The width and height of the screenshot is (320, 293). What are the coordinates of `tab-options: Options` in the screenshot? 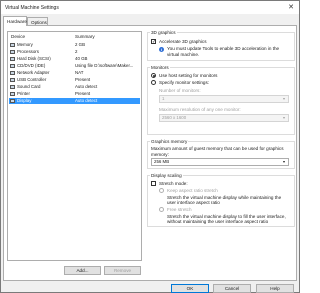 It's located at (37, 21).